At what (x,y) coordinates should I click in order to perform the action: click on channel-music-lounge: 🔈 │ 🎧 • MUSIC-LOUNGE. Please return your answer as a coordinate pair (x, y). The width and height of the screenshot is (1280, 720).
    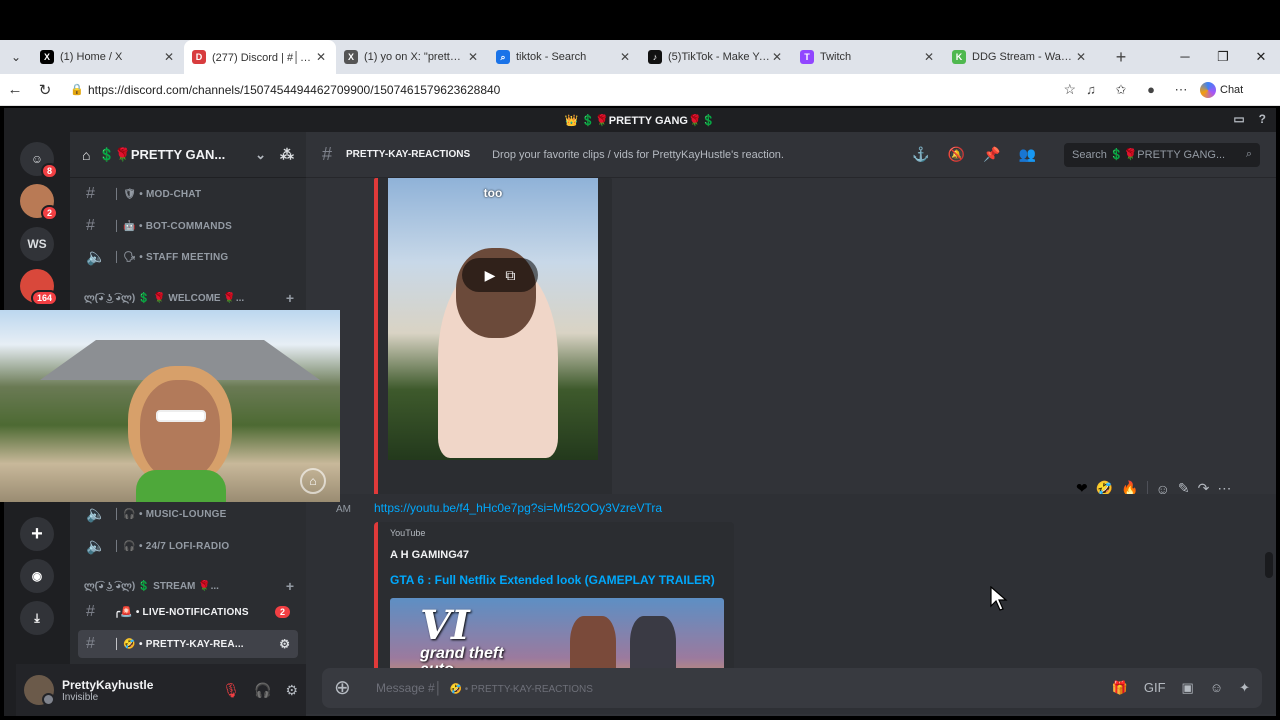
    Looking at the image, I should click on (188, 514).